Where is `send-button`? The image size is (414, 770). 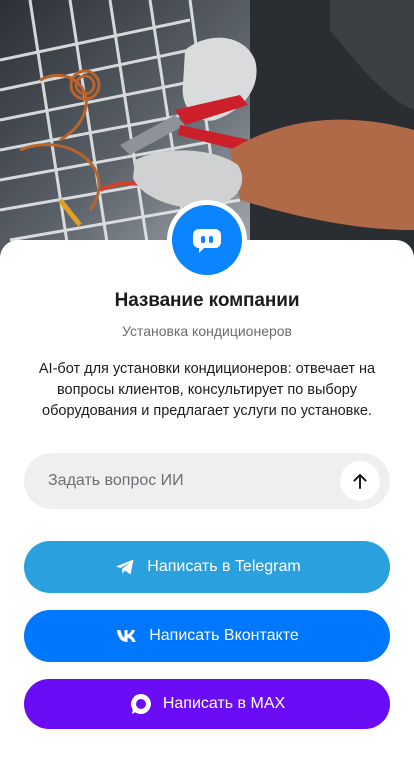
send-button is located at coordinates (360, 481).